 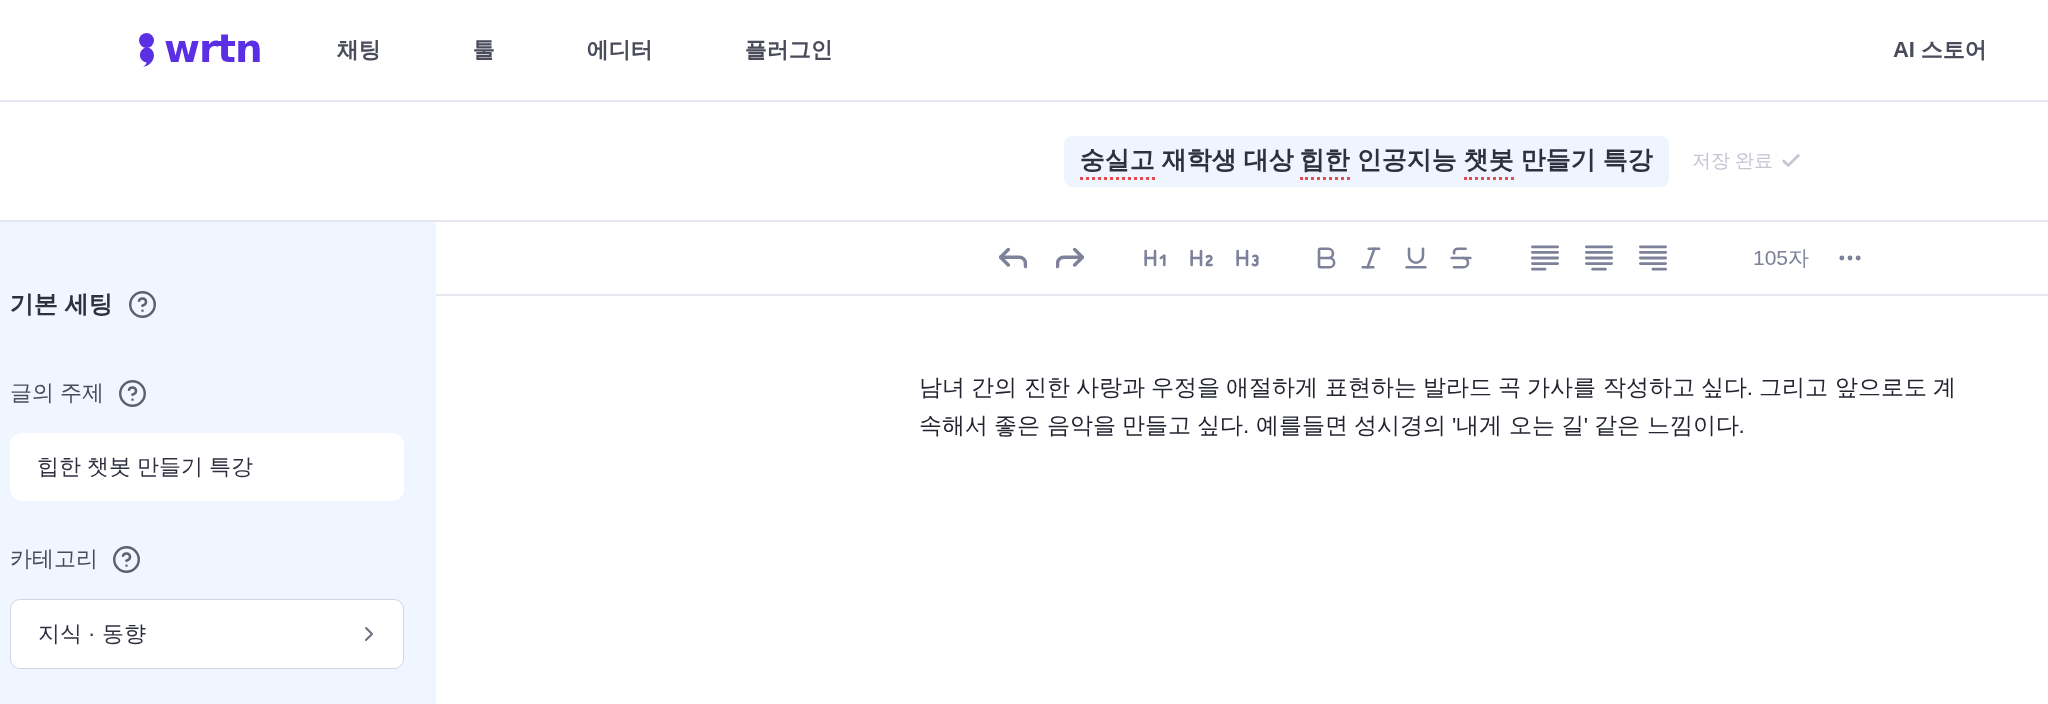 I want to click on section-title: 기본 세팅, so click(x=61, y=304).